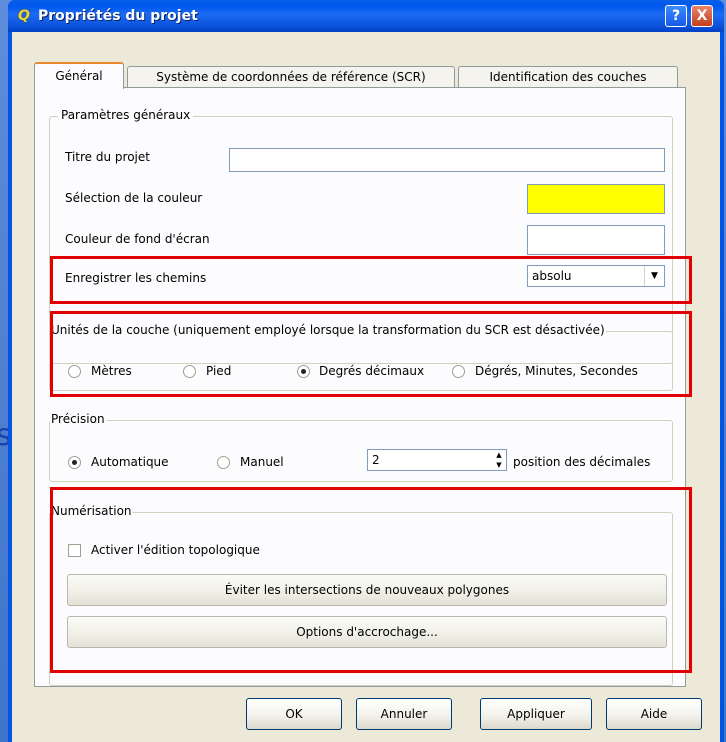 The image size is (726, 742). Describe the element at coordinates (74, 550) in the screenshot. I see `topological-editing-checkbox` at that location.